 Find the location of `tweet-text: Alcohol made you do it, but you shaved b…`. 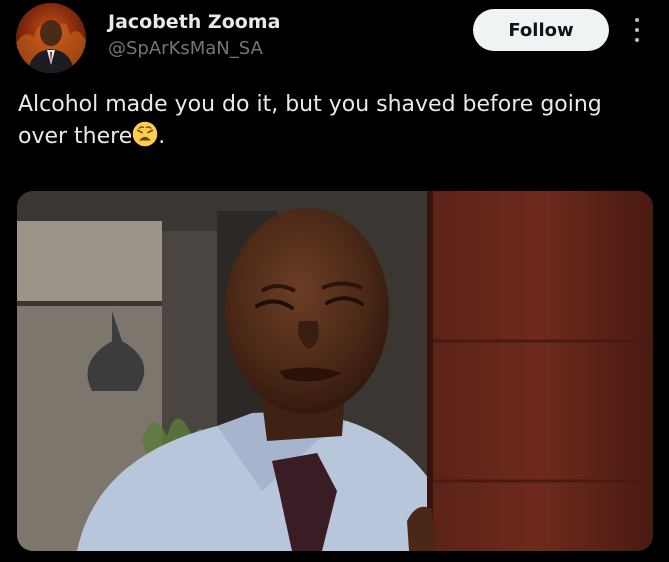

tweet-text: Alcohol made you do it, but you shaved b… is located at coordinates (333, 121).